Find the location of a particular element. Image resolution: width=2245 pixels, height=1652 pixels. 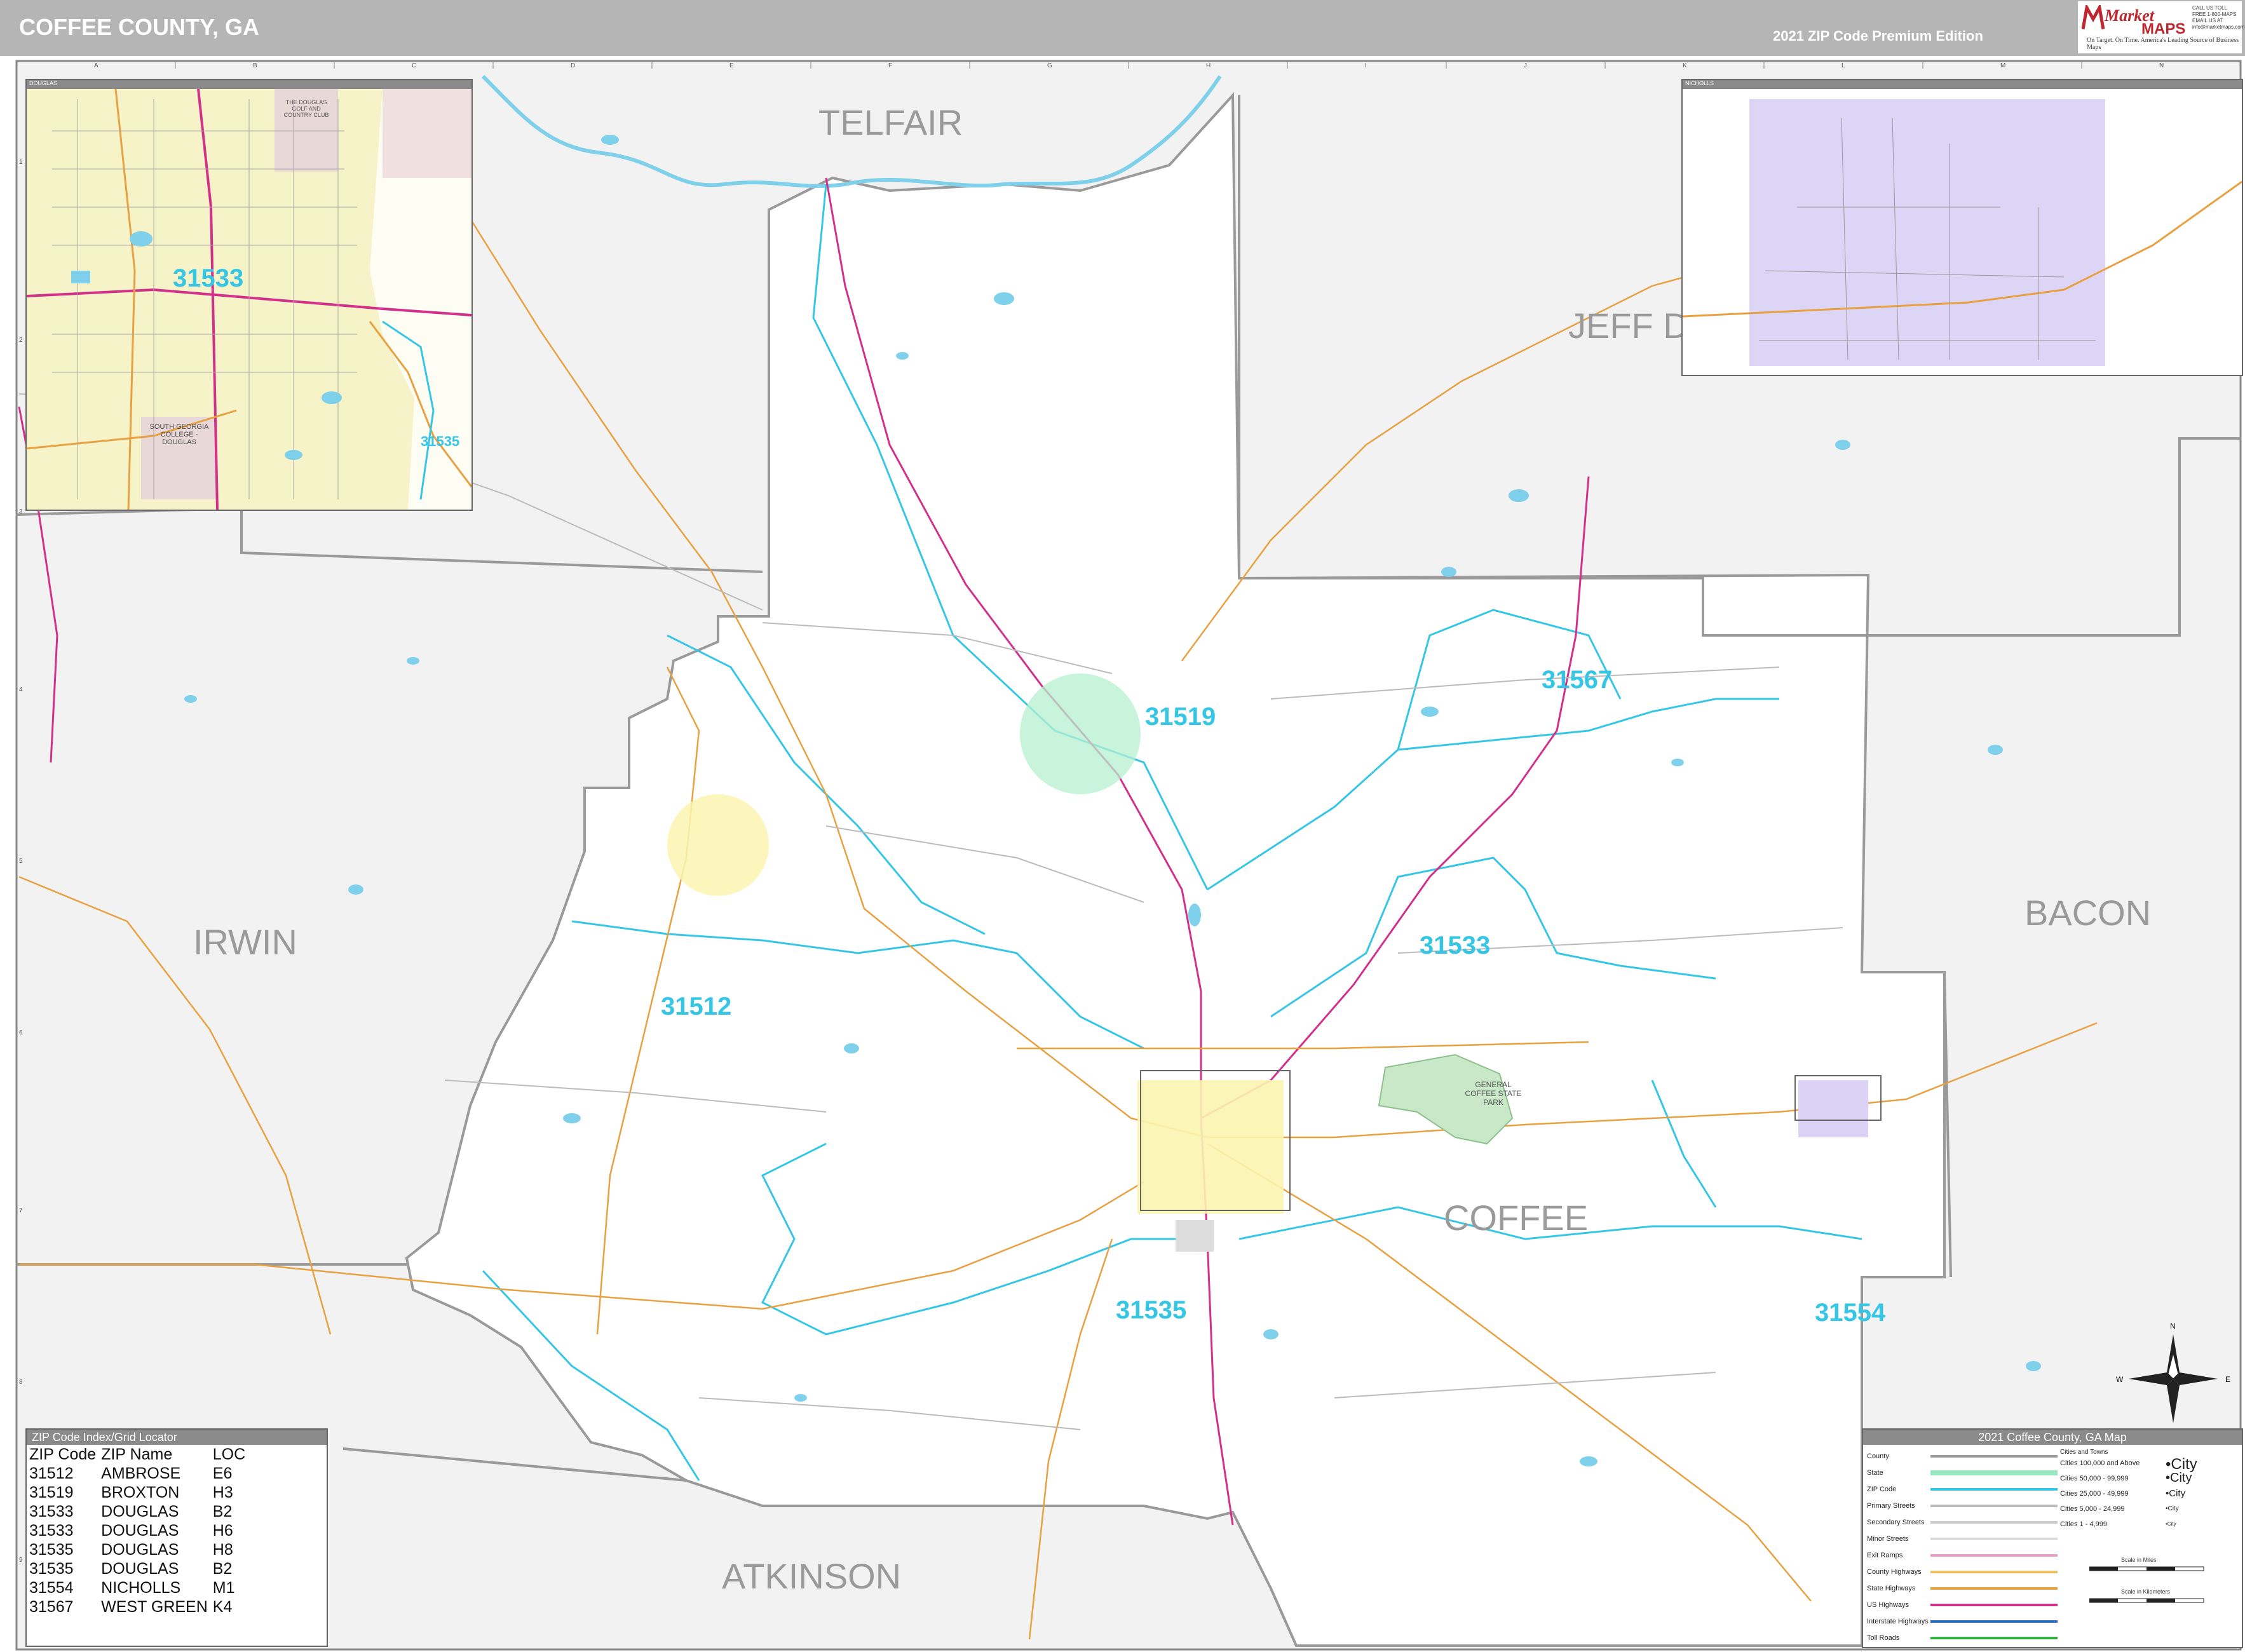

scale-bar-miles is located at coordinates (2146, 1569).